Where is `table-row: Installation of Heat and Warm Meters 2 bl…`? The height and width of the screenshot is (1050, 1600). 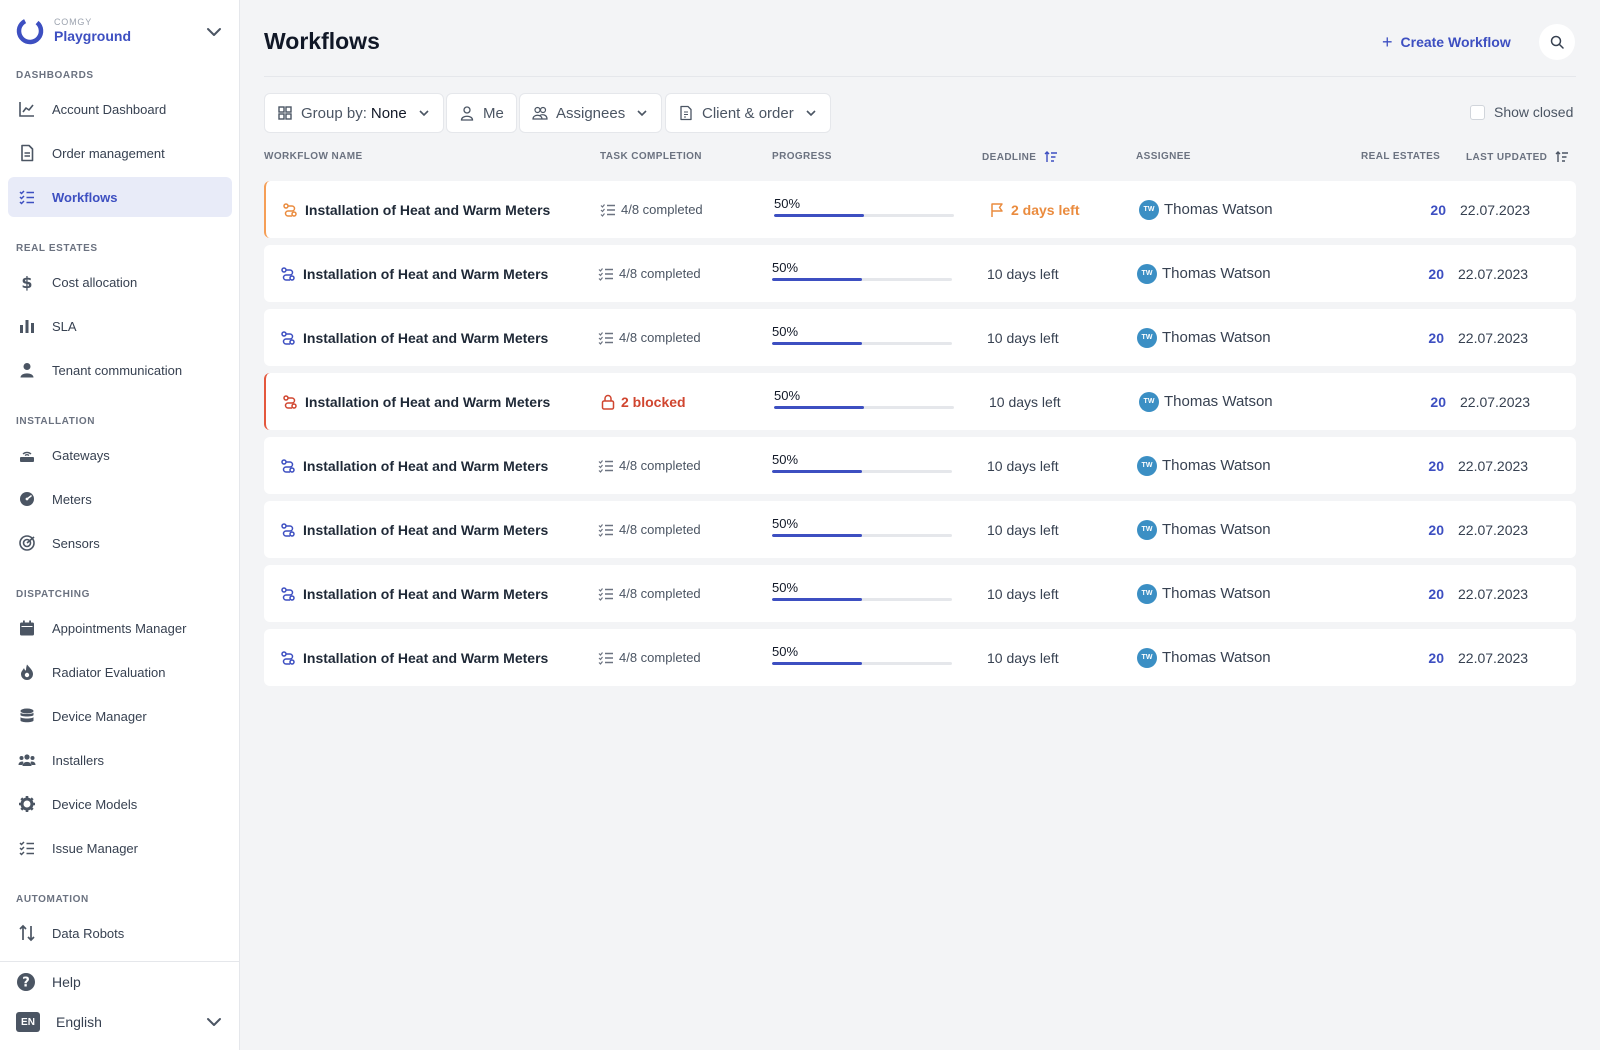
table-row: Installation of Heat and Warm Meters 2 bl… is located at coordinates (920, 401).